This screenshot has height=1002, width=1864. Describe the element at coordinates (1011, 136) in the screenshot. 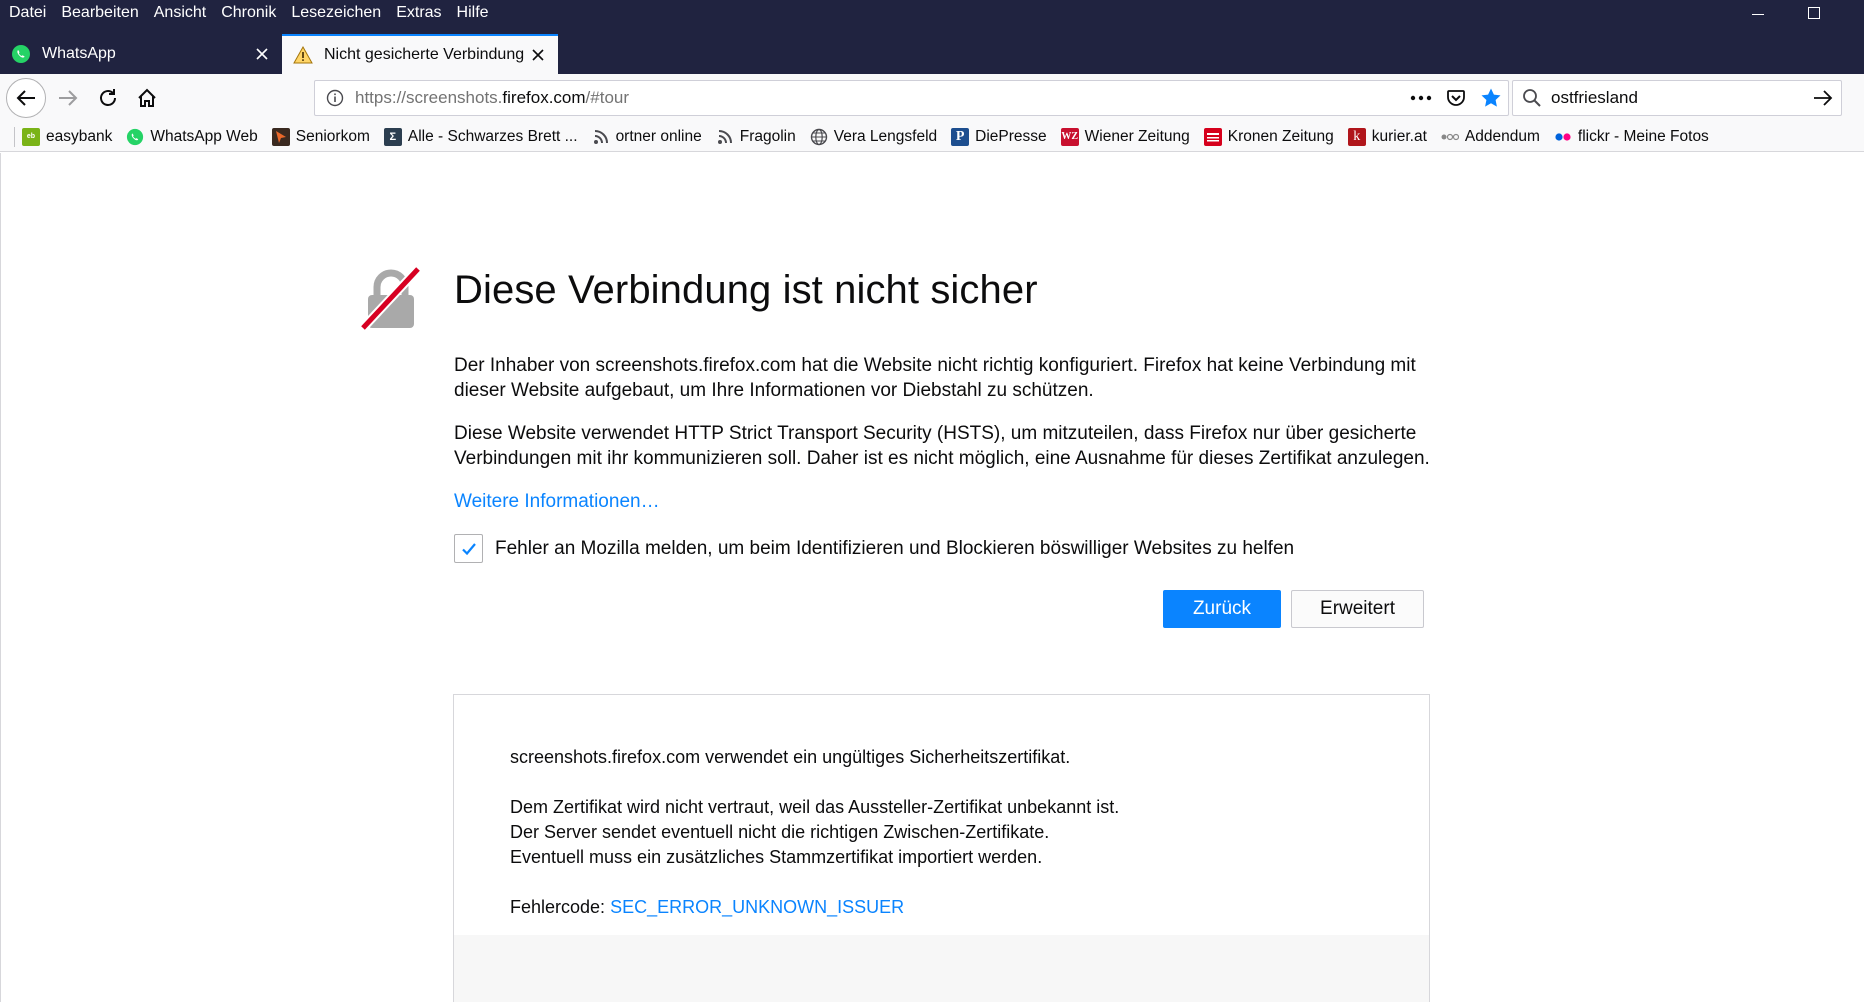

I see `bookmark-label: DiePresse` at that location.